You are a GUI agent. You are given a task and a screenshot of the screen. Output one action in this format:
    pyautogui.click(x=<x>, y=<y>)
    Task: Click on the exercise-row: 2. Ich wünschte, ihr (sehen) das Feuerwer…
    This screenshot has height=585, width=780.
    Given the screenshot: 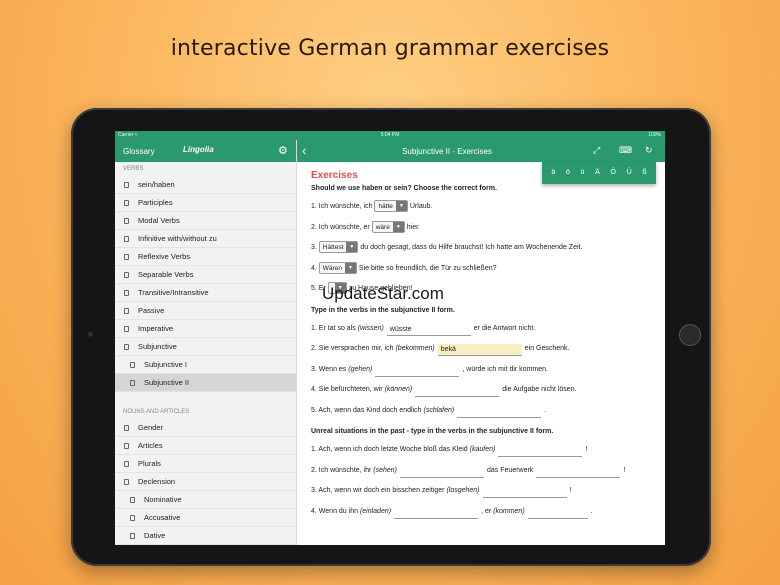 What is the action you would take?
    pyautogui.click(x=481, y=474)
    